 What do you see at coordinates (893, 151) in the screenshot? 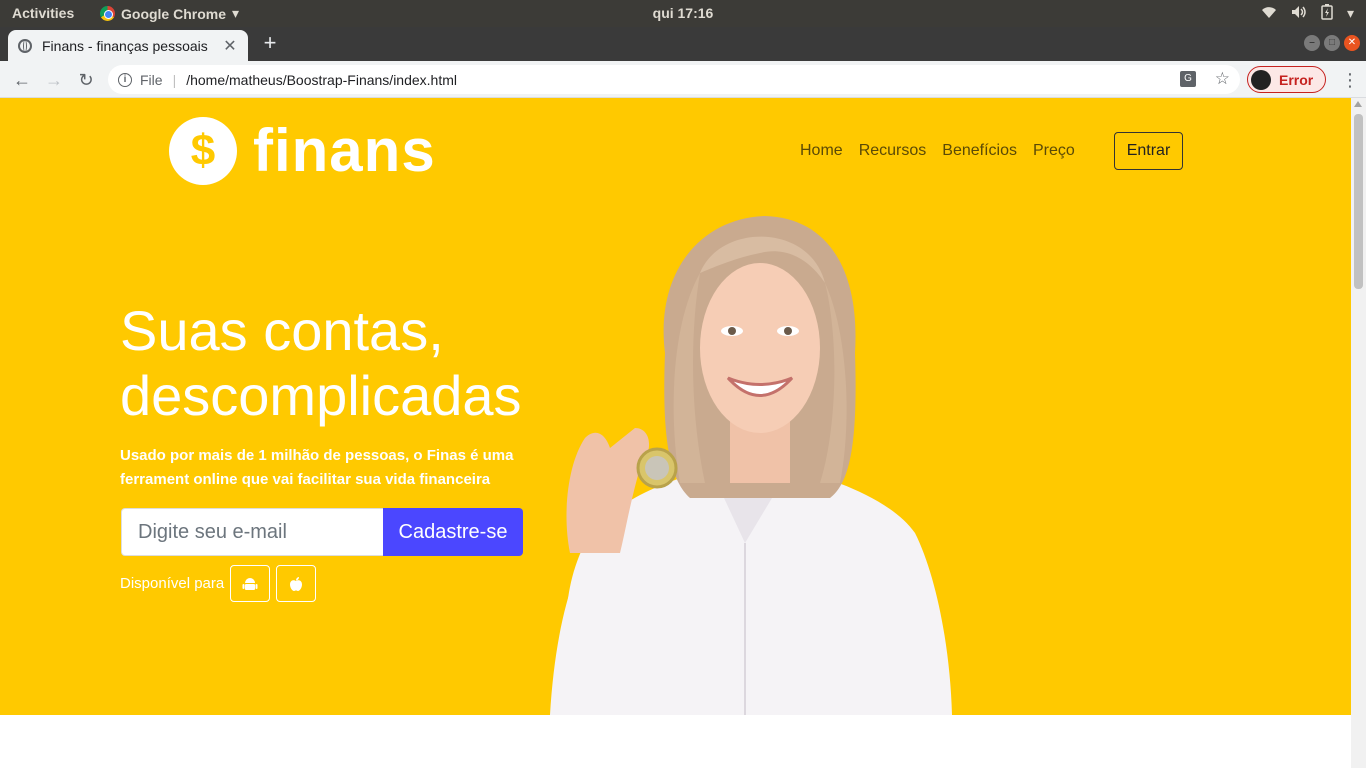
I see `nav-recursos: Recursos` at bounding box center [893, 151].